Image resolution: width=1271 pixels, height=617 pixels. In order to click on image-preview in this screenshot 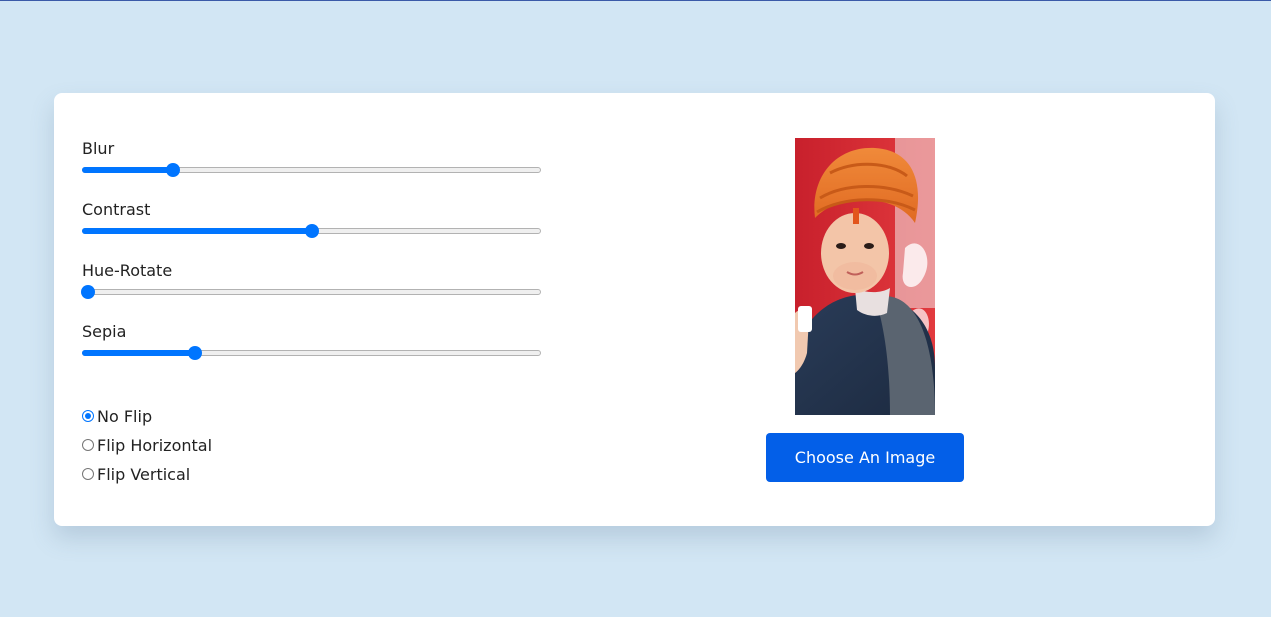, I will do `click(865, 276)`.